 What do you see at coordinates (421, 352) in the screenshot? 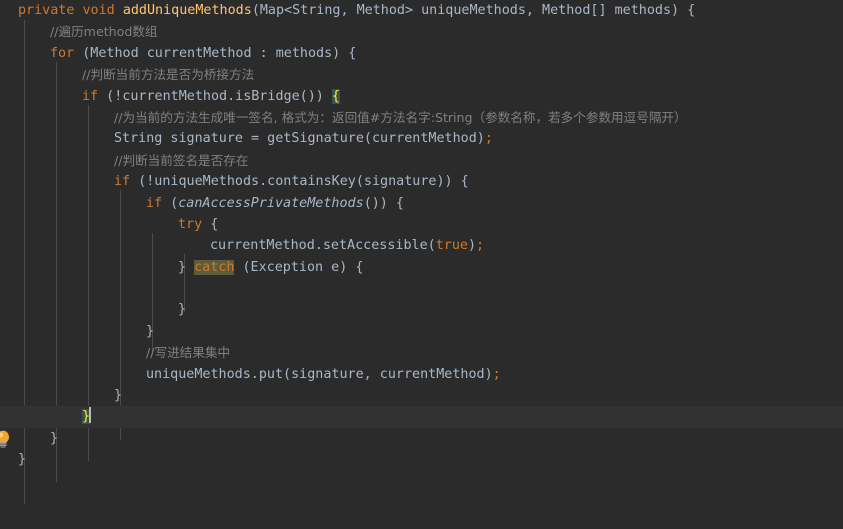
I see `code-line-17: //写进结果集中` at bounding box center [421, 352].